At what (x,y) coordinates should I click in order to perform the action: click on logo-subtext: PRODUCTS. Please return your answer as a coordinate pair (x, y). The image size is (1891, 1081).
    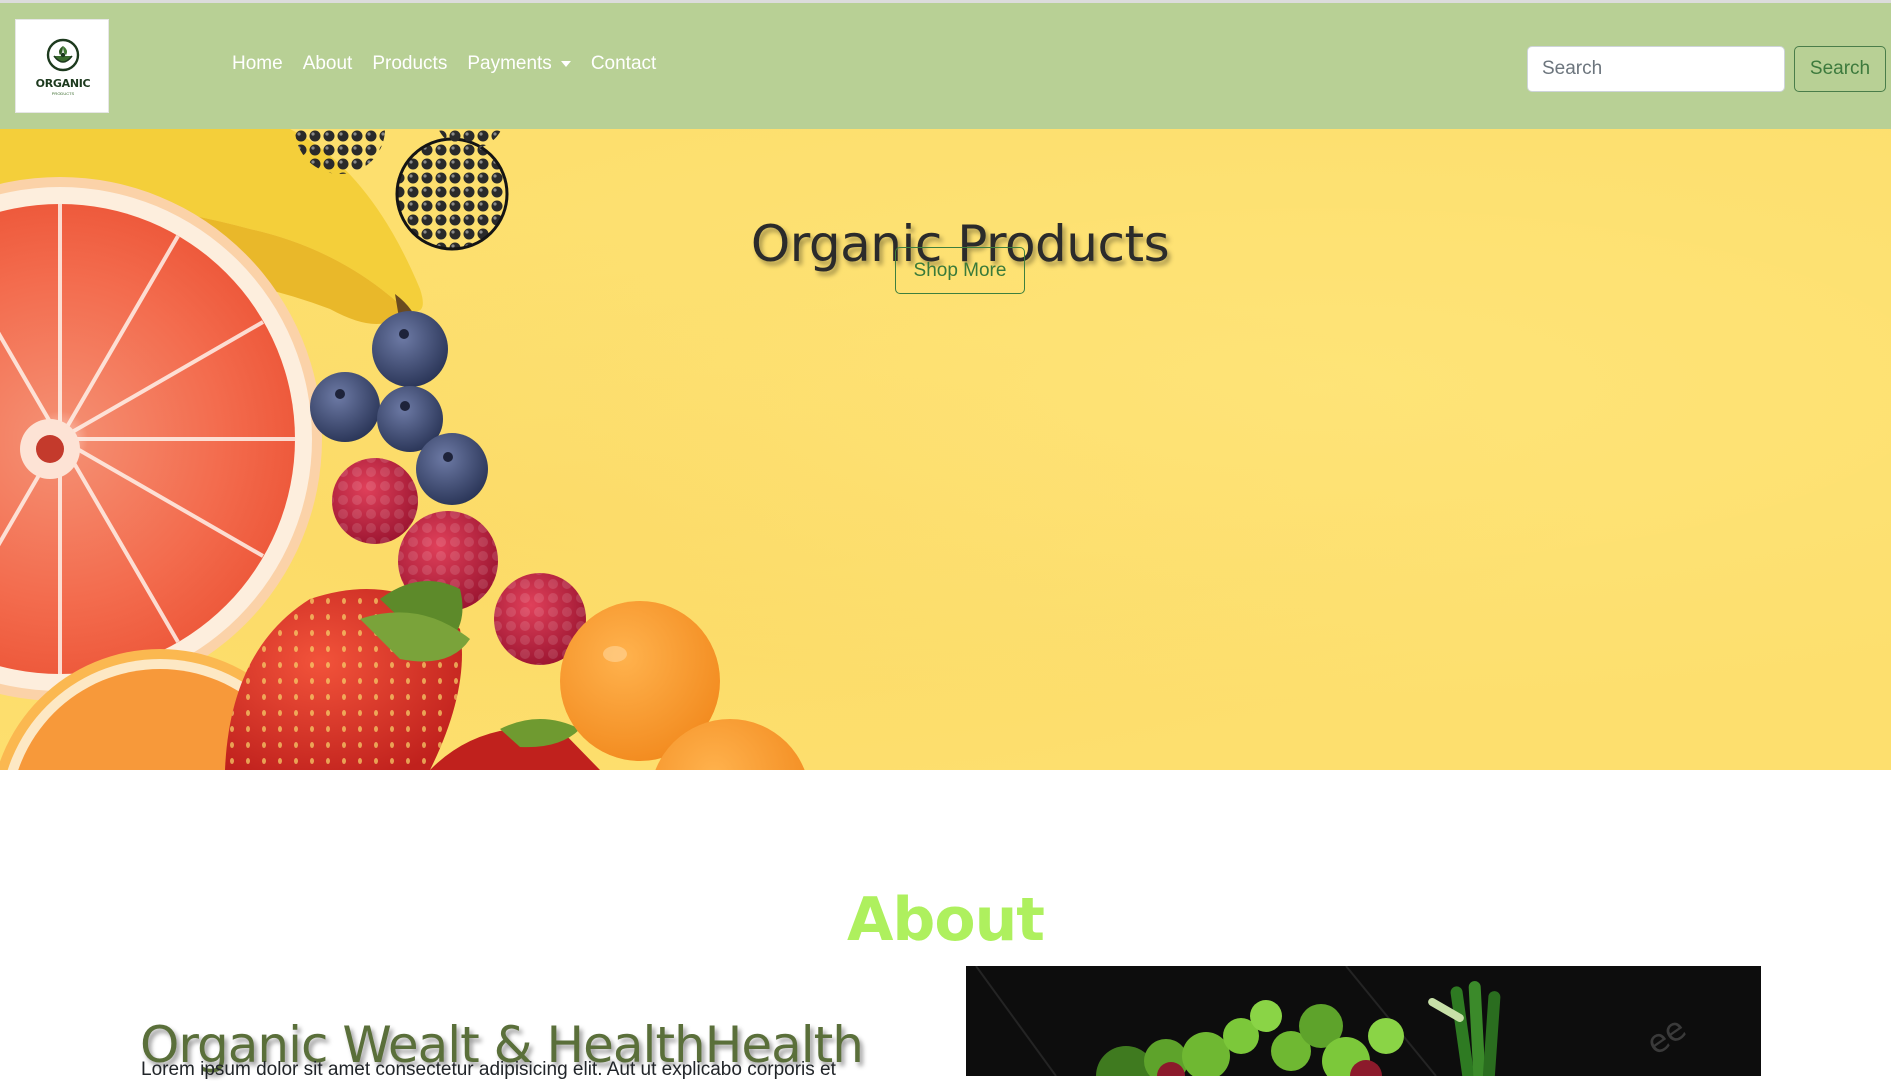
    Looking at the image, I should click on (63, 93).